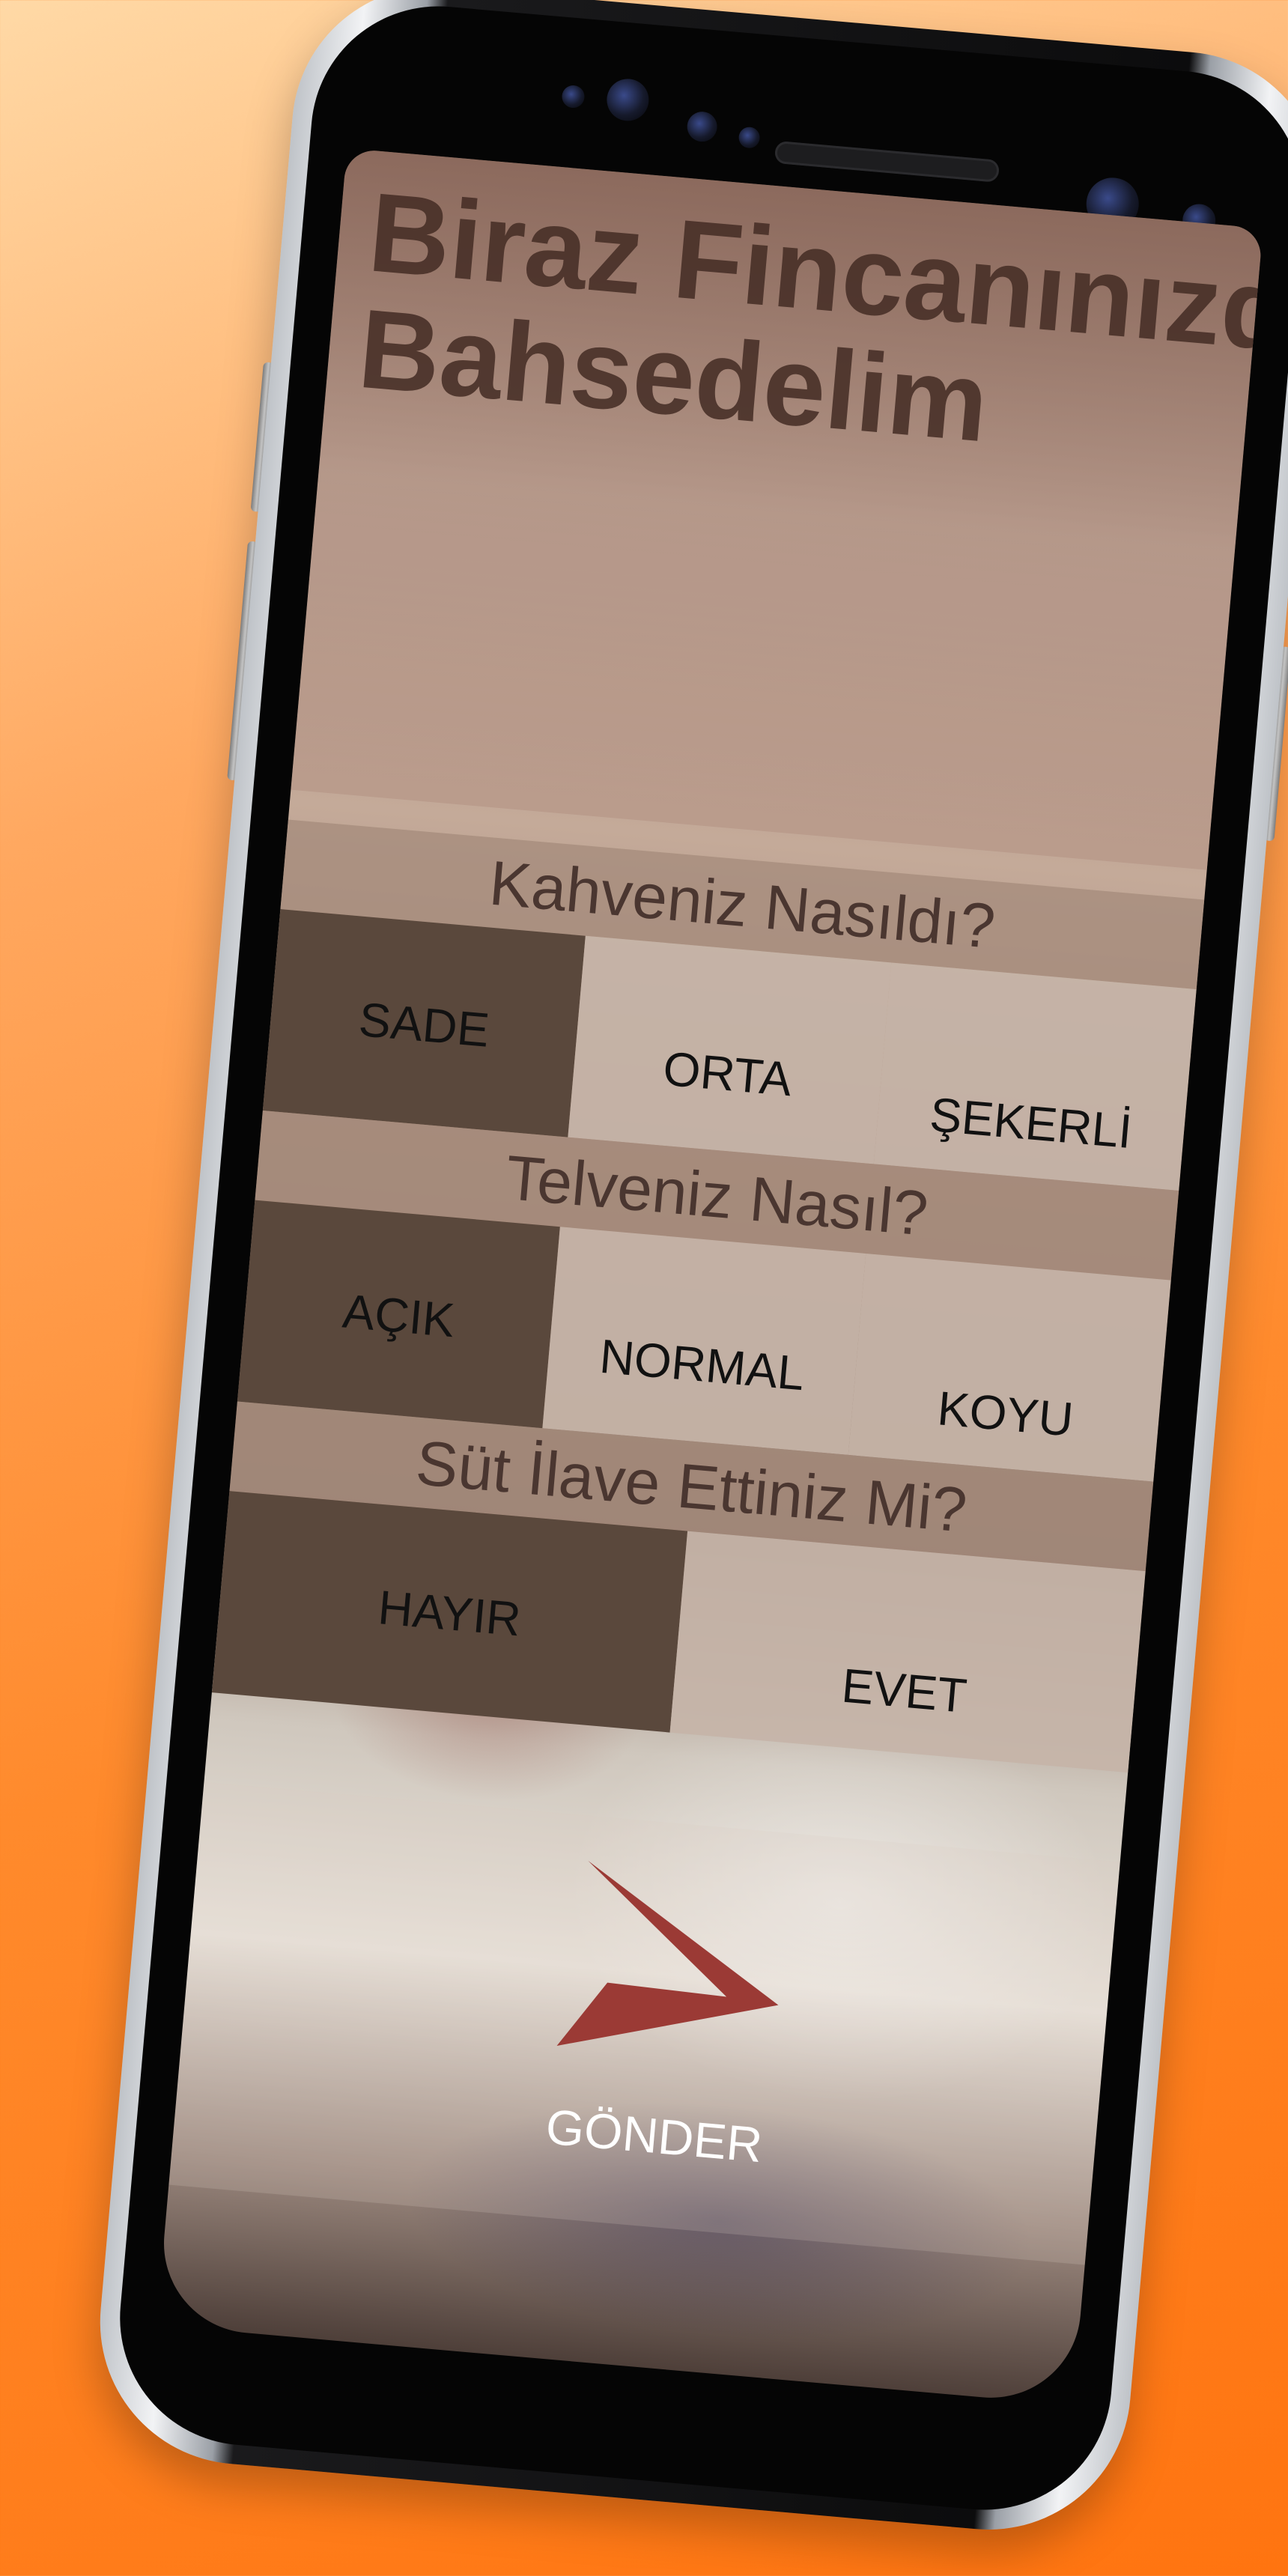 Image resolution: width=1288 pixels, height=2576 pixels. I want to click on option-normal: NORMAL, so click(704, 1341).